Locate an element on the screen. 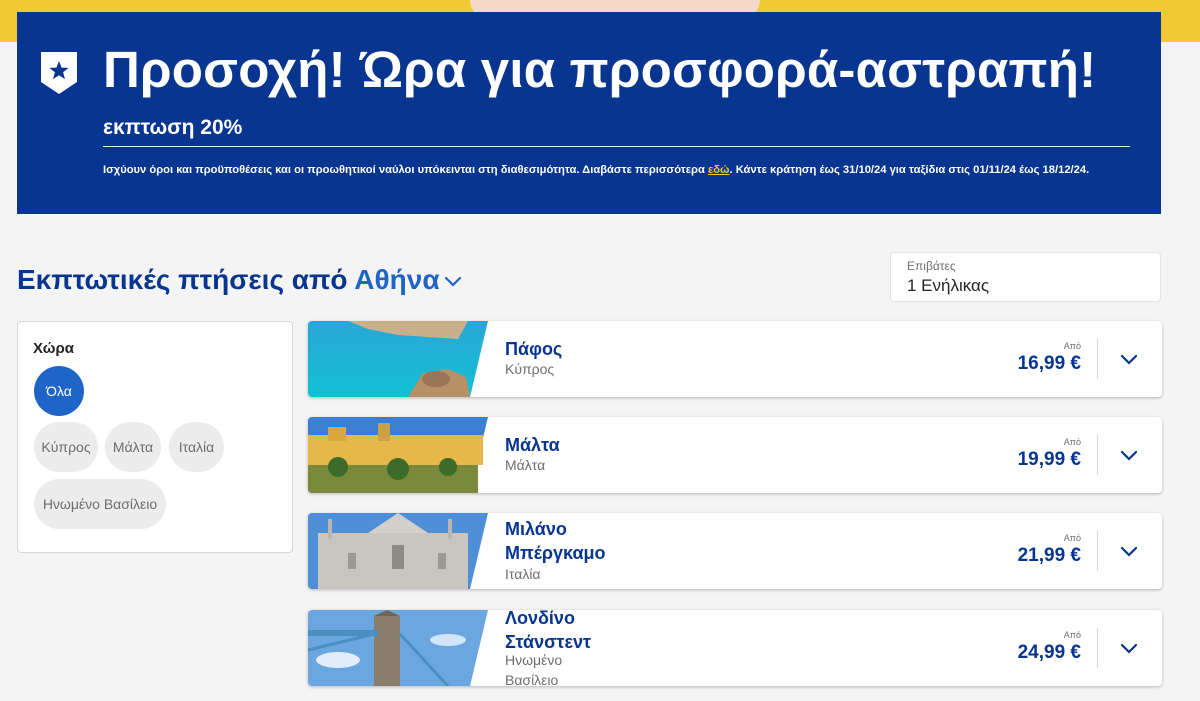 The width and height of the screenshot is (1200, 701). destination-country: Μάλτα is located at coordinates (525, 465).